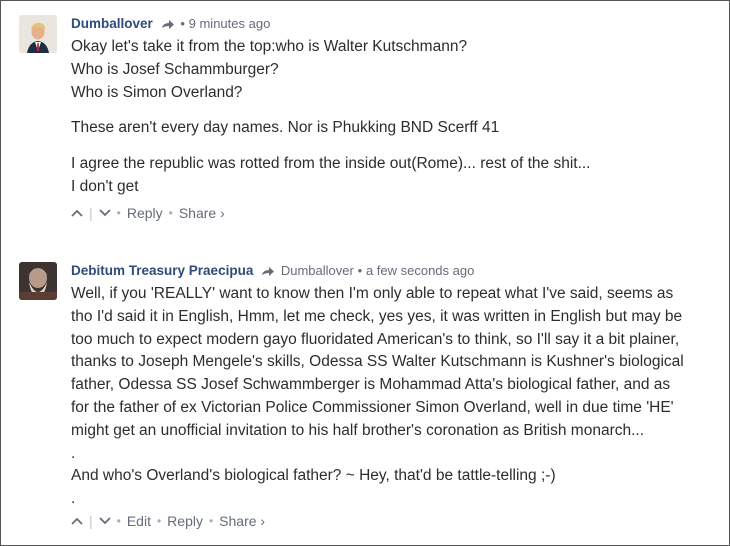 The image size is (730, 546). Describe the element at coordinates (162, 270) in the screenshot. I see `author-name: Debitum Treasury Praecipua` at that location.